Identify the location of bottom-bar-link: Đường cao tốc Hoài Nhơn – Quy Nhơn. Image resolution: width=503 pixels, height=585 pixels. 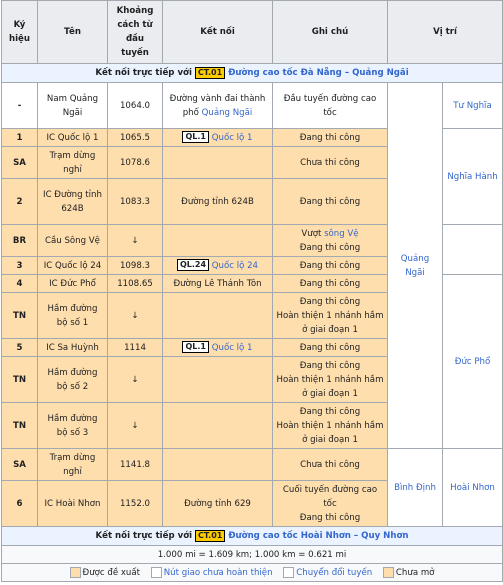
(318, 536).